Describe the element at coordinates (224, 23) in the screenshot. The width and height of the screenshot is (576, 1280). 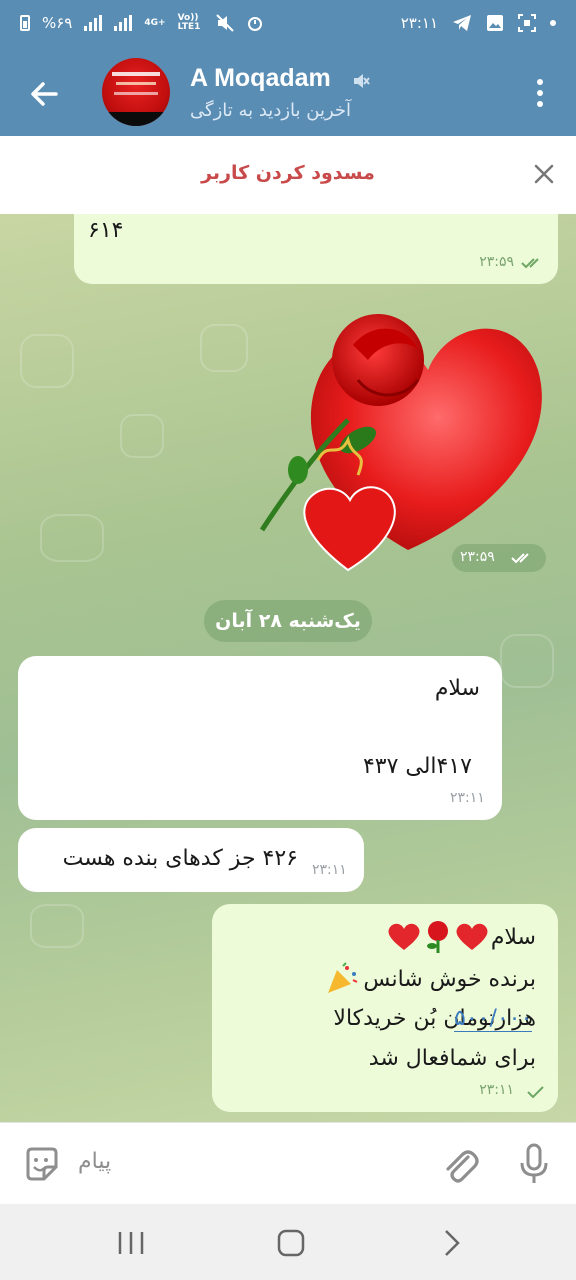
I see `mute-icon` at that location.